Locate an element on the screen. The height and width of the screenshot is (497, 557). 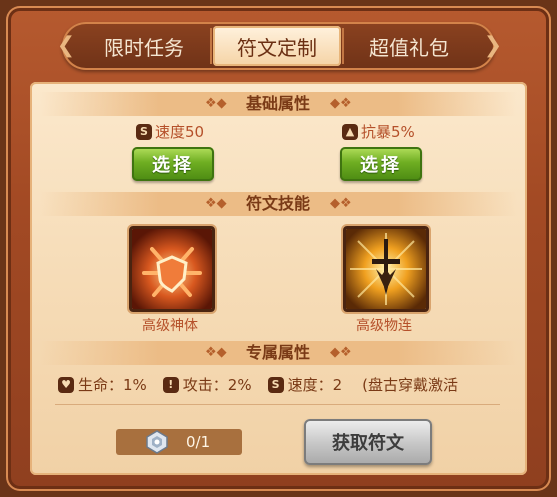
counter-value: 0/1 is located at coordinates (198, 442).